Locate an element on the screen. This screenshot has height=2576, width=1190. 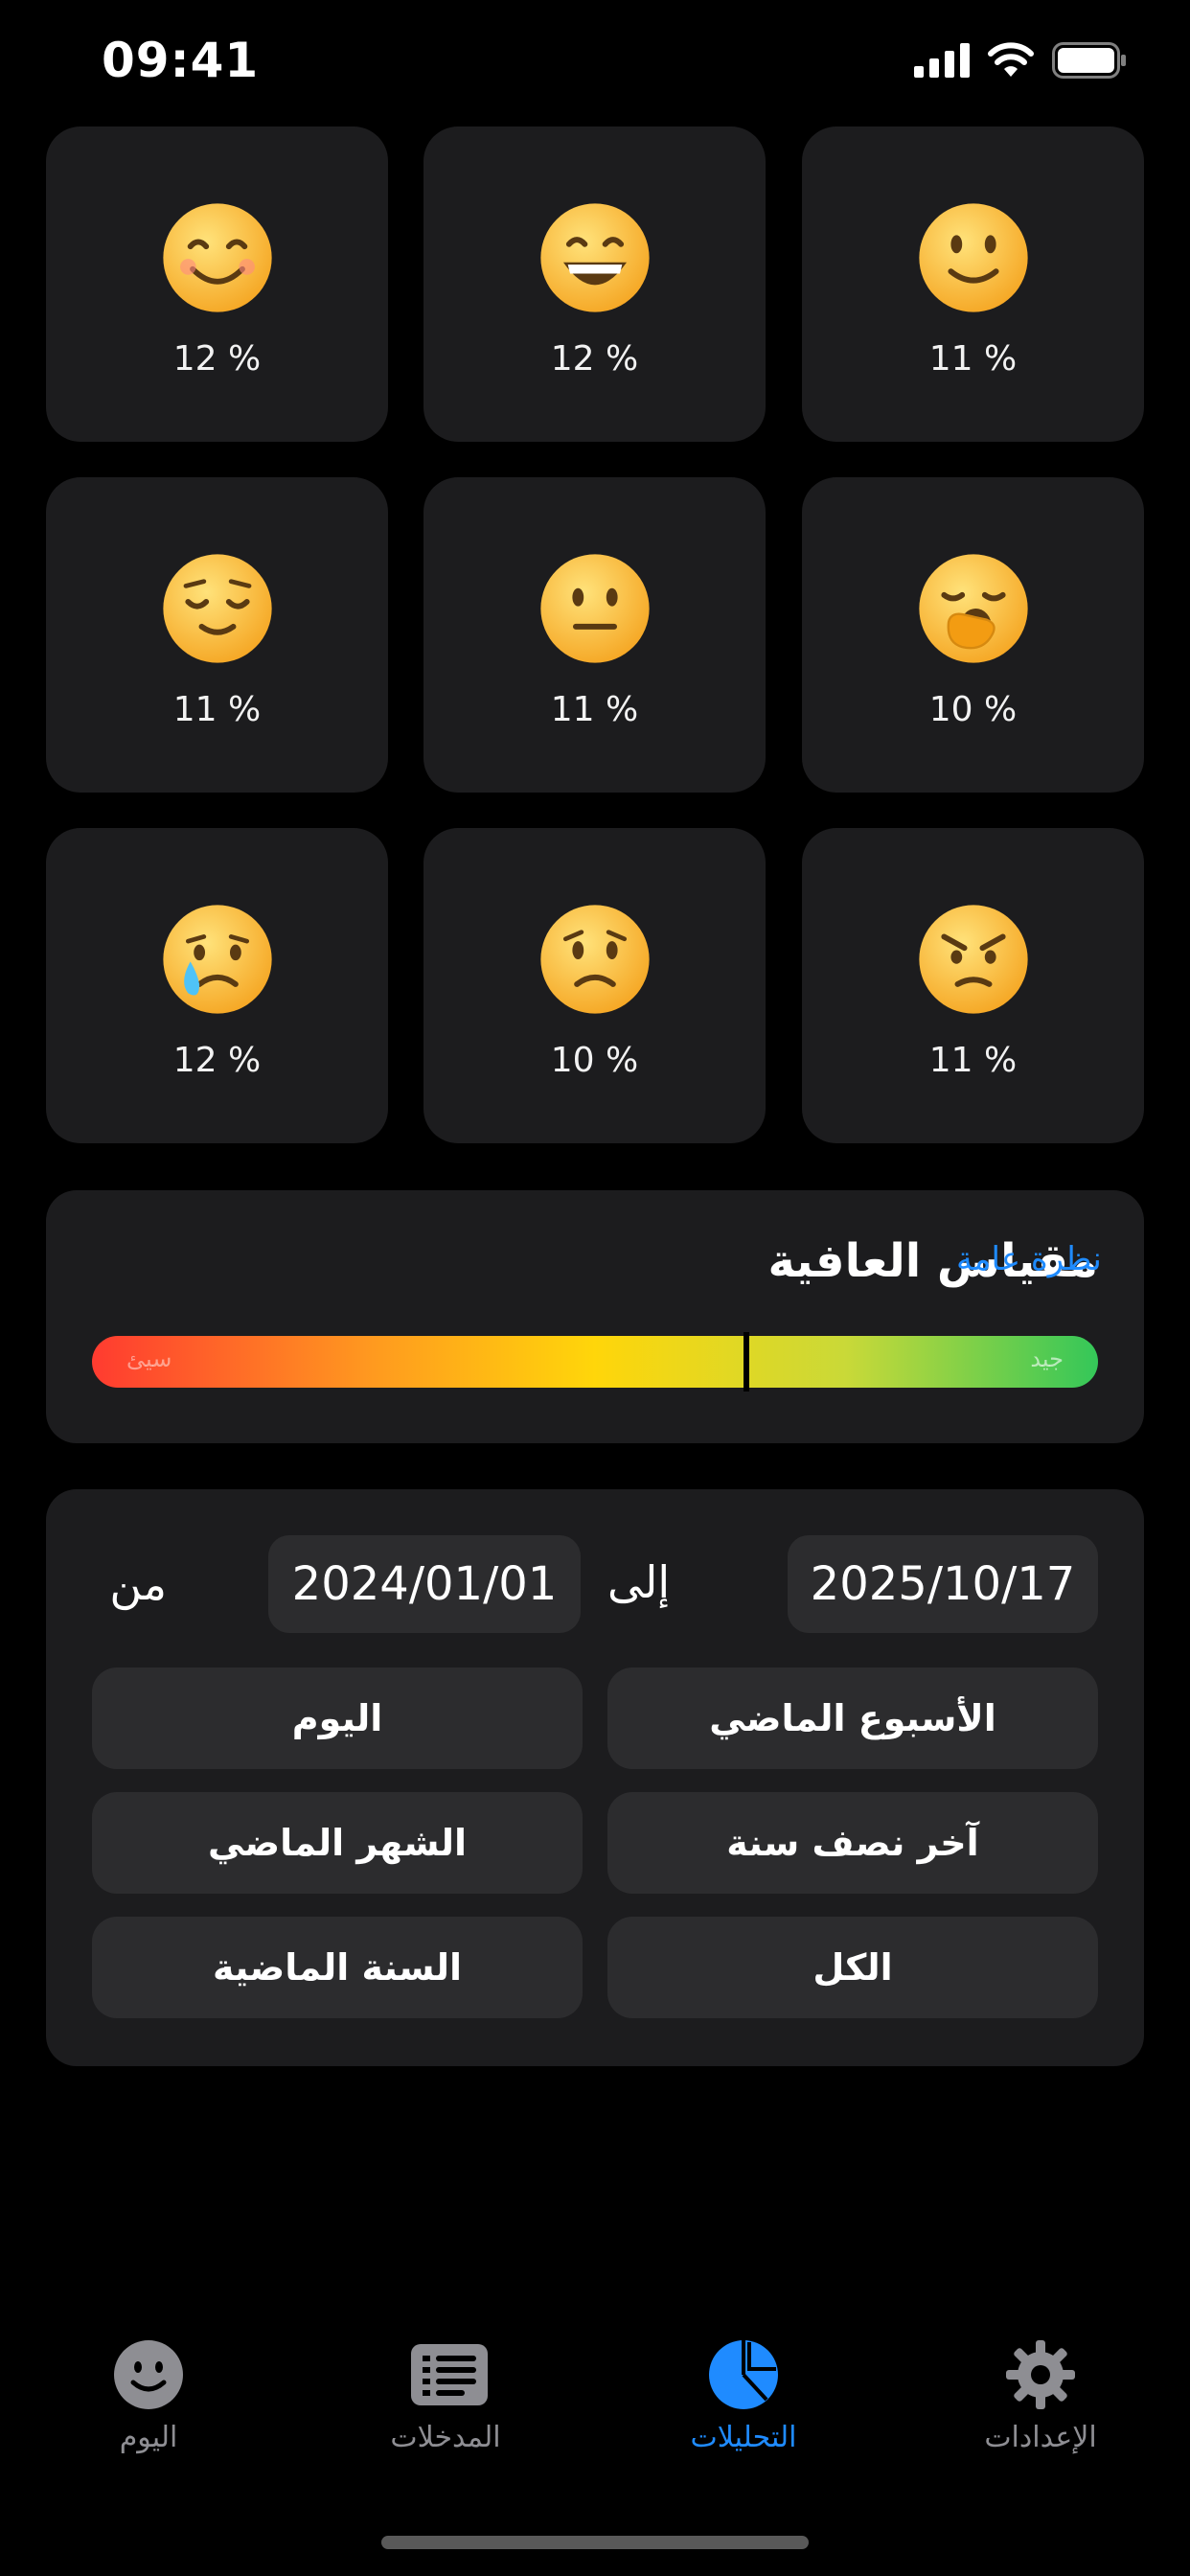
pie-chart-icon is located at coordinates (744, 2374).